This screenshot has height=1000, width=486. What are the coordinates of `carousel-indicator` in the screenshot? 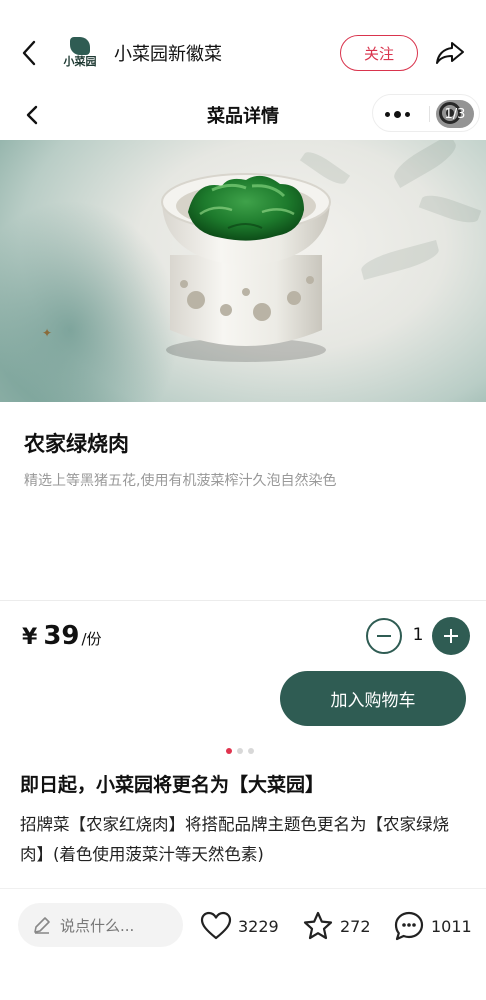 It's located at (240, 751).